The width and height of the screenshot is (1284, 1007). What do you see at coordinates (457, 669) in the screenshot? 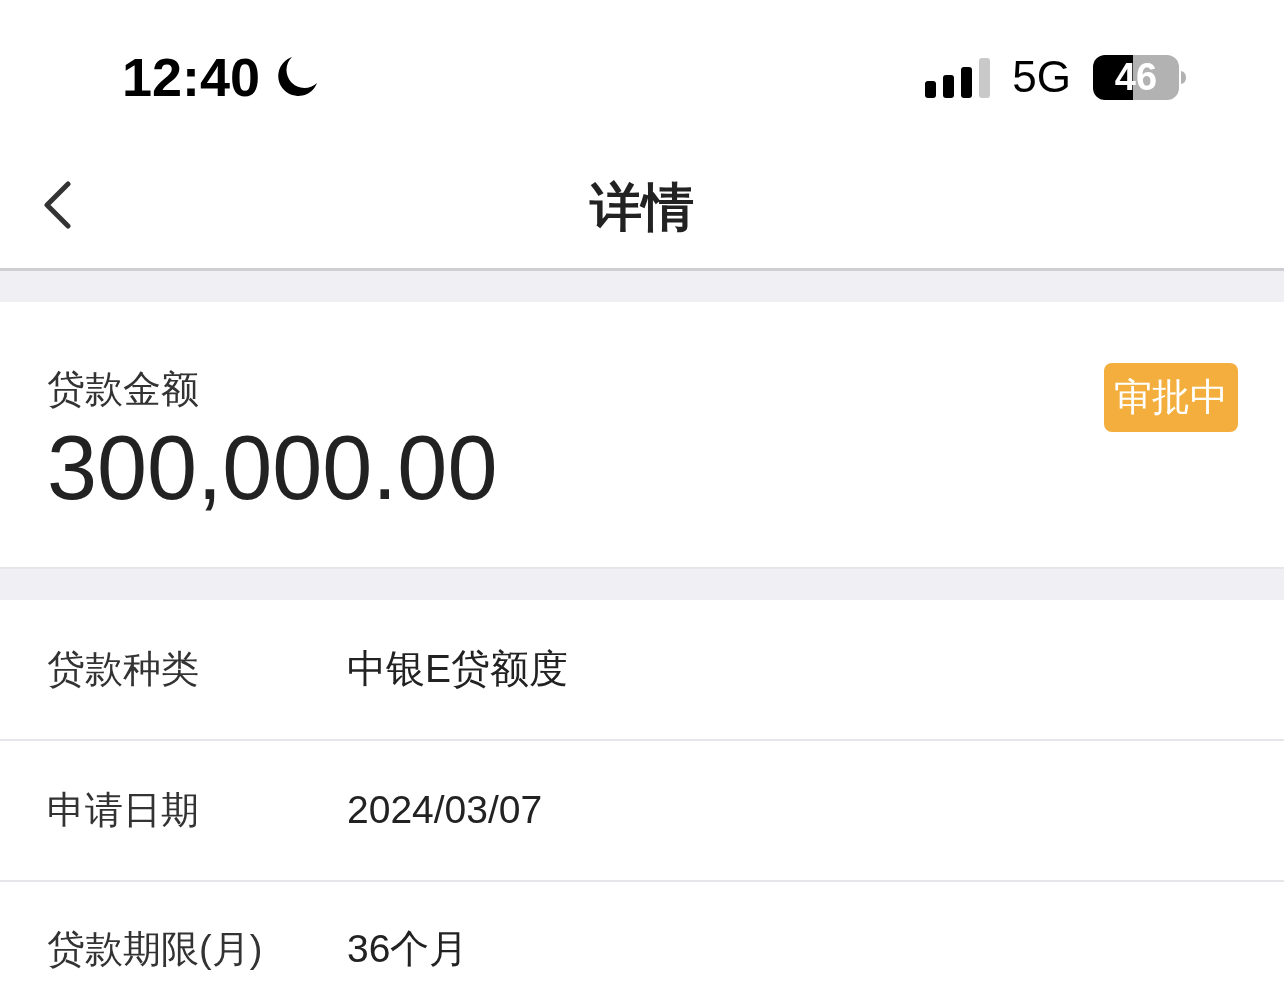
I see `detail-value: 中银E贷额度` at bounding box center [457, 669].